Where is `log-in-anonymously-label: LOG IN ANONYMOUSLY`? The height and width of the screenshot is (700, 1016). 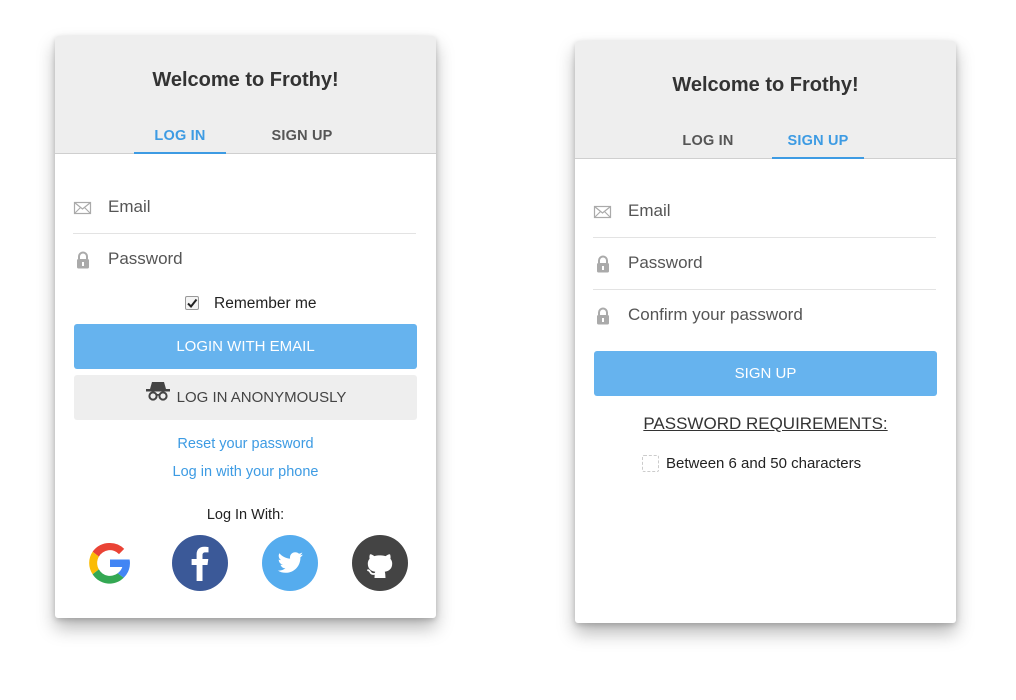
log-in-anonymously-label: LOG IN ANONYMOUSLY is located at coordinates (261, 397).